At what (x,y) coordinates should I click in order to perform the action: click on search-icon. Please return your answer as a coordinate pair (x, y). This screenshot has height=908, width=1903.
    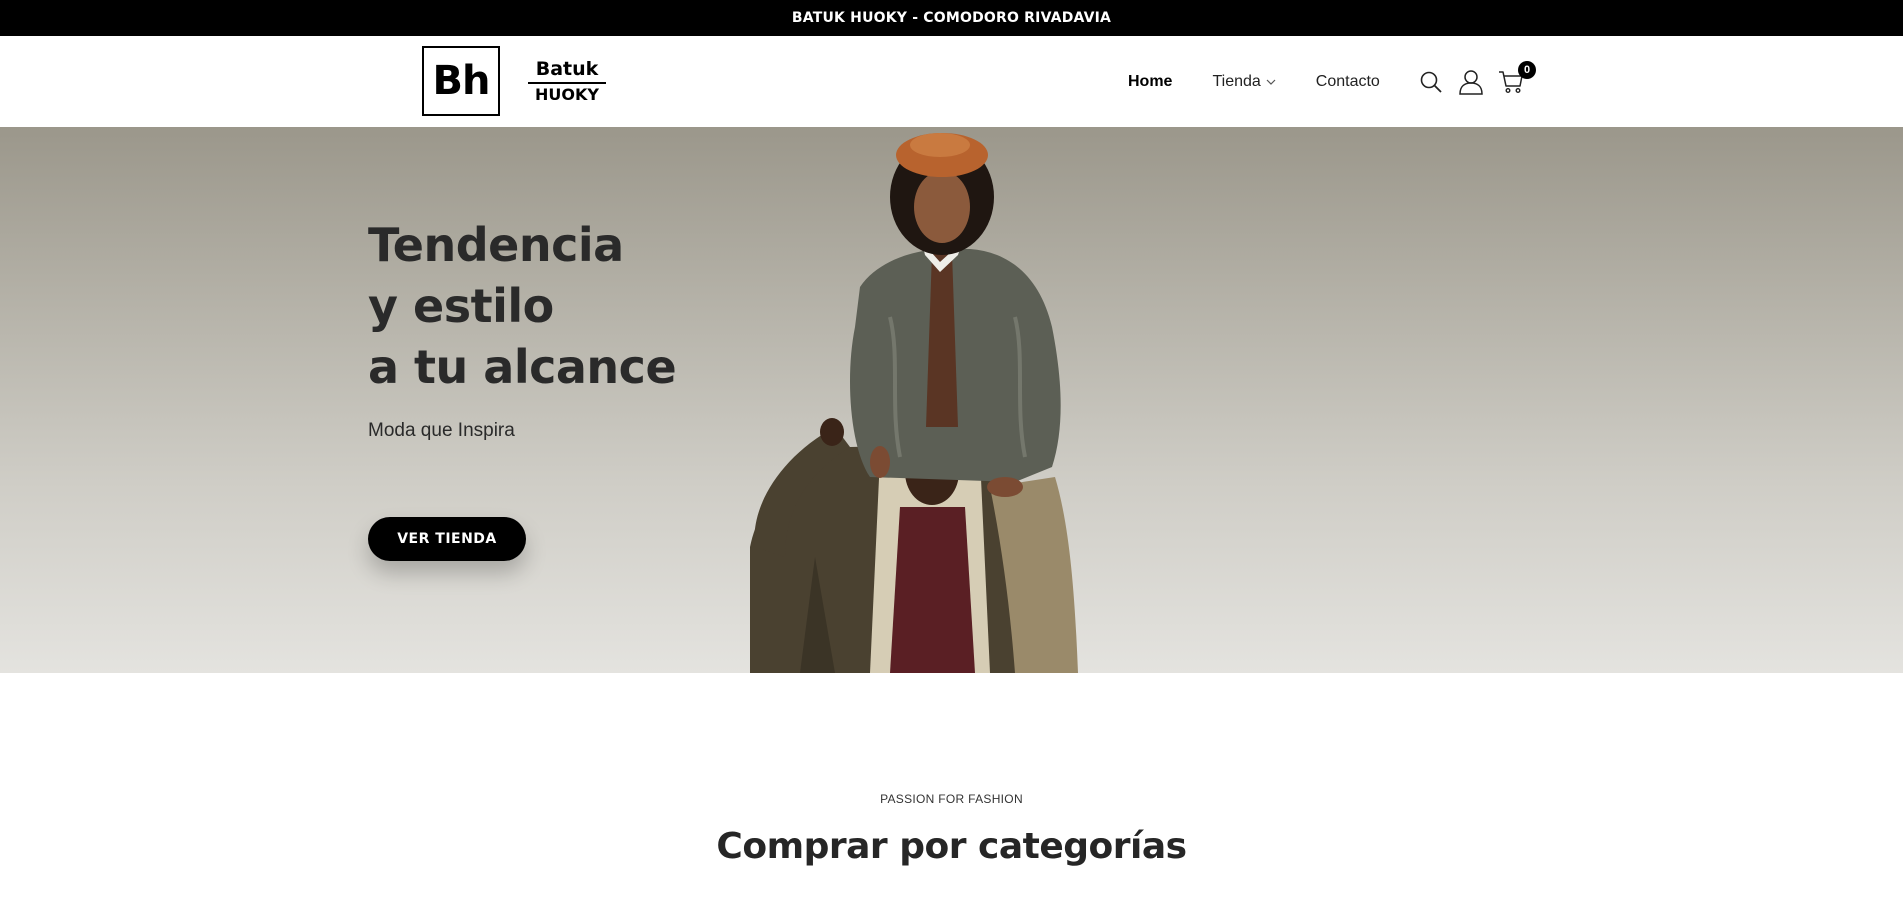
    Looking at the image, I should click on (1431, 82).